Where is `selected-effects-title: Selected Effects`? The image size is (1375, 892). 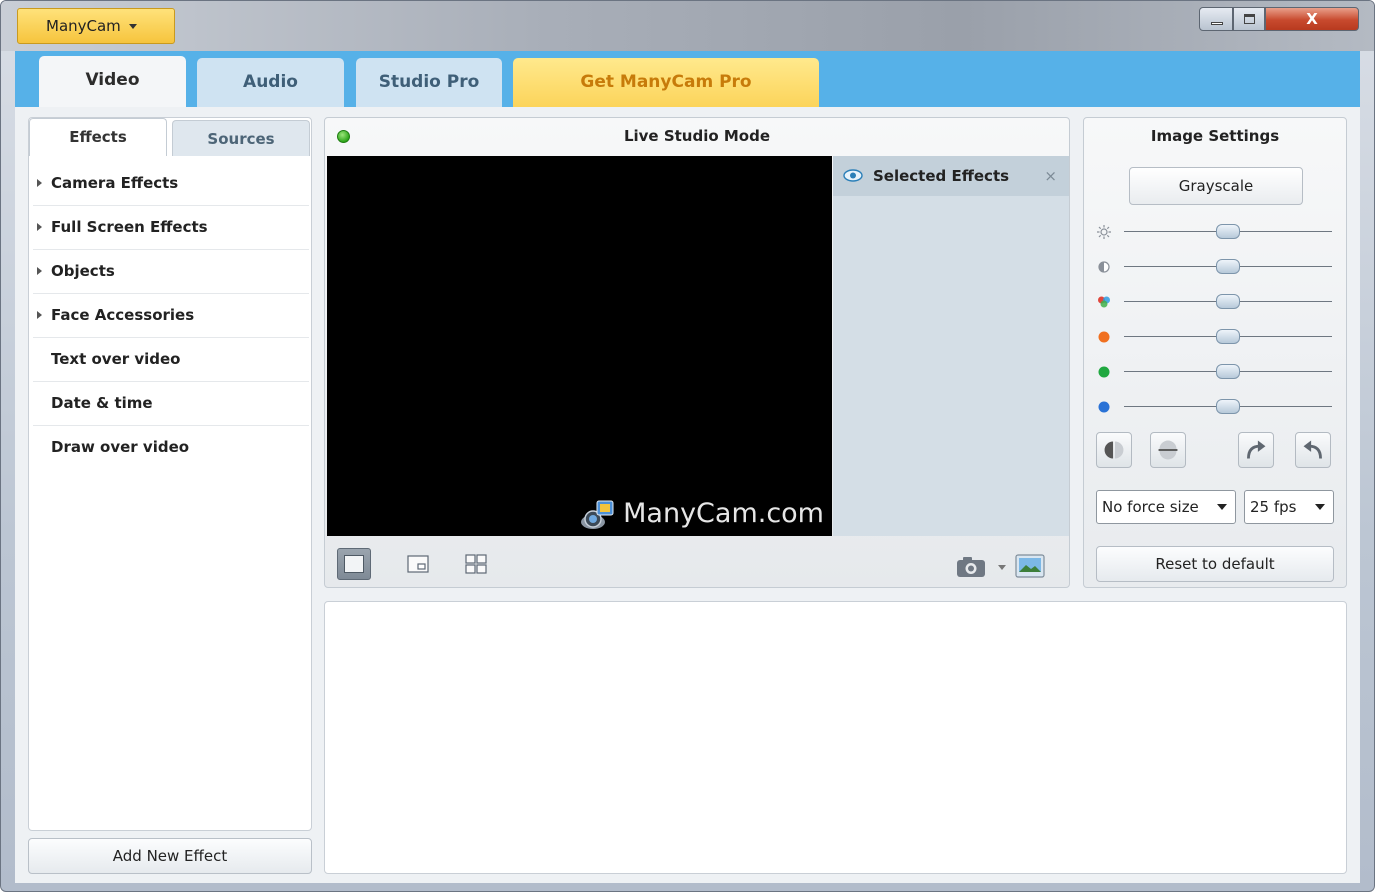 selected-effects-title: Selected Effects is located at coordinates (941, 176).